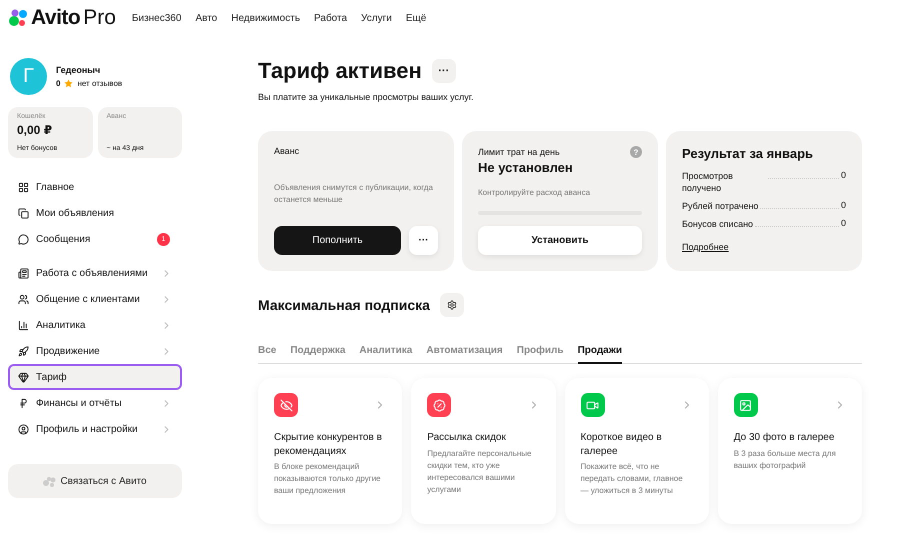 This screenshot has height=558, width=904. Describe the element at coordinates (366, 97) in the screenshot. I see `page-subtitle: Вы платите за уникальные просмотры ваших услуг.` at that location.